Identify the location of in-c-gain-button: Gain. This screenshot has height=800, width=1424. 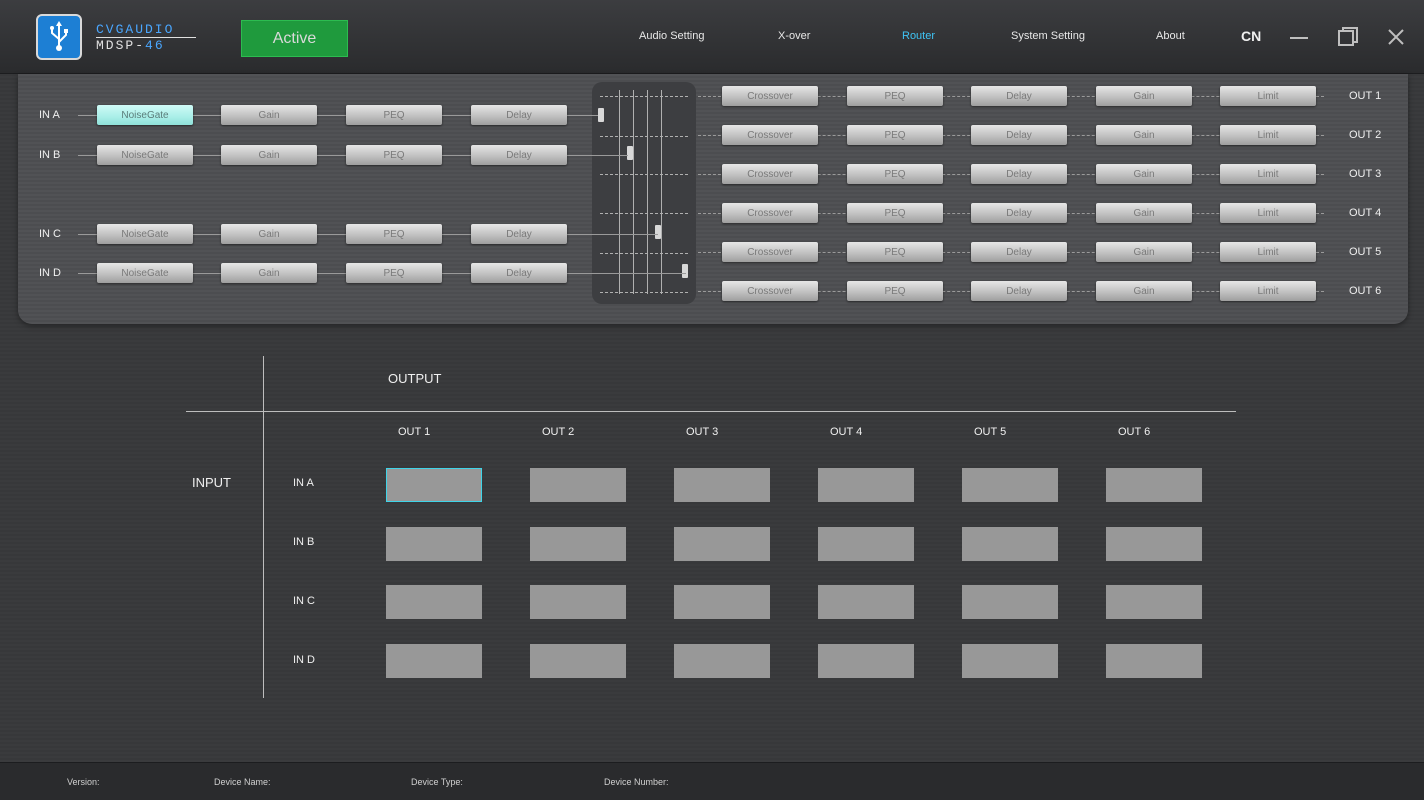
(269, 234).